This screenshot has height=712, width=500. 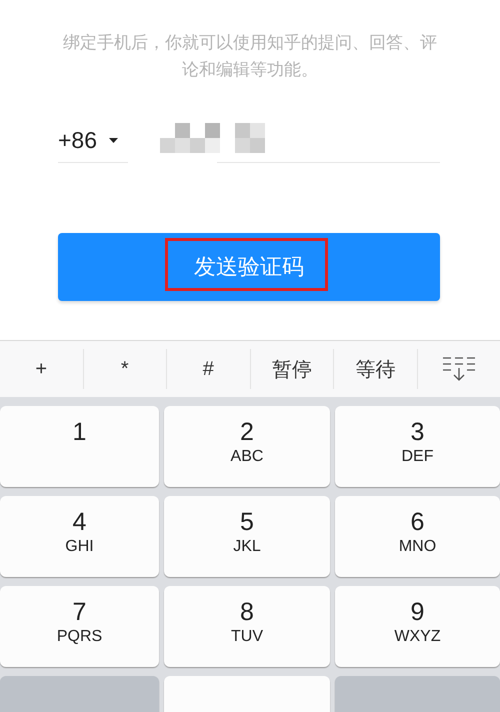 What do you see at coordinates (250, 57) in the screenshot?
I see `hint-text: 绑定手机后，你就可以使用知乎的提问、回答、评论和编辑等功能。` at bounding box center [250, 57].